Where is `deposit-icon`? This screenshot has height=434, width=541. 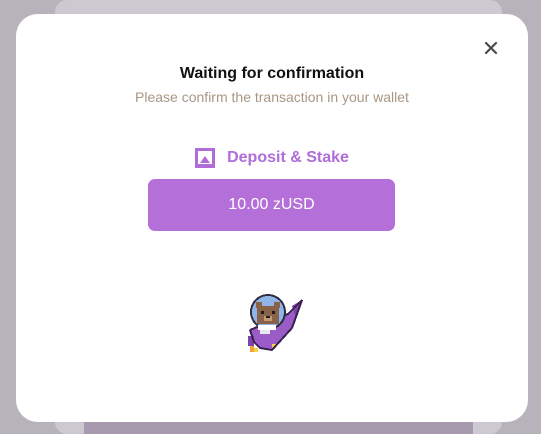
deposit-icon is located at coordinates (205, 158).